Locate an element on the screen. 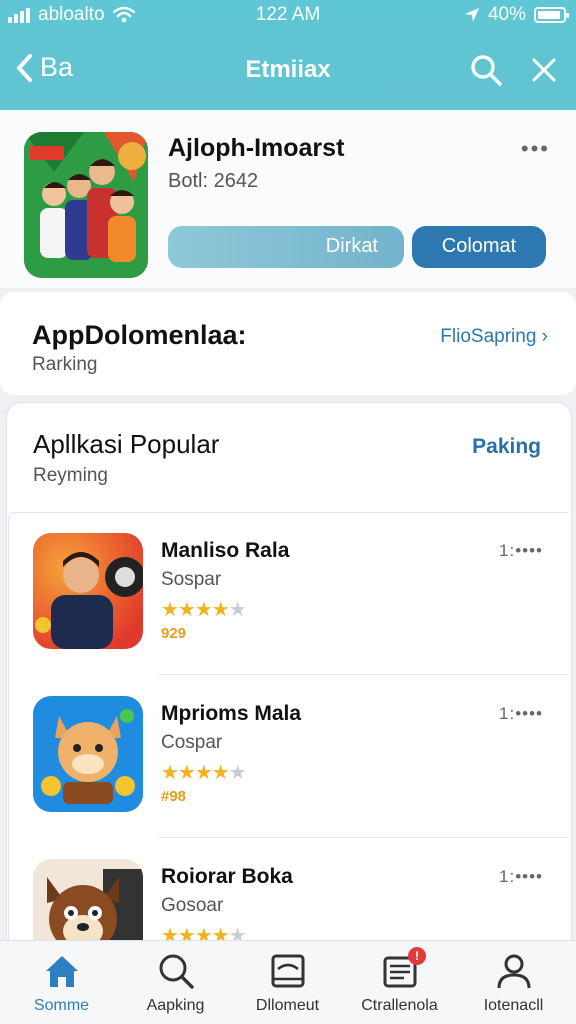 The image size is (576, 1024). tab-label: Iotenacll is located at coordinates (513, 1005).